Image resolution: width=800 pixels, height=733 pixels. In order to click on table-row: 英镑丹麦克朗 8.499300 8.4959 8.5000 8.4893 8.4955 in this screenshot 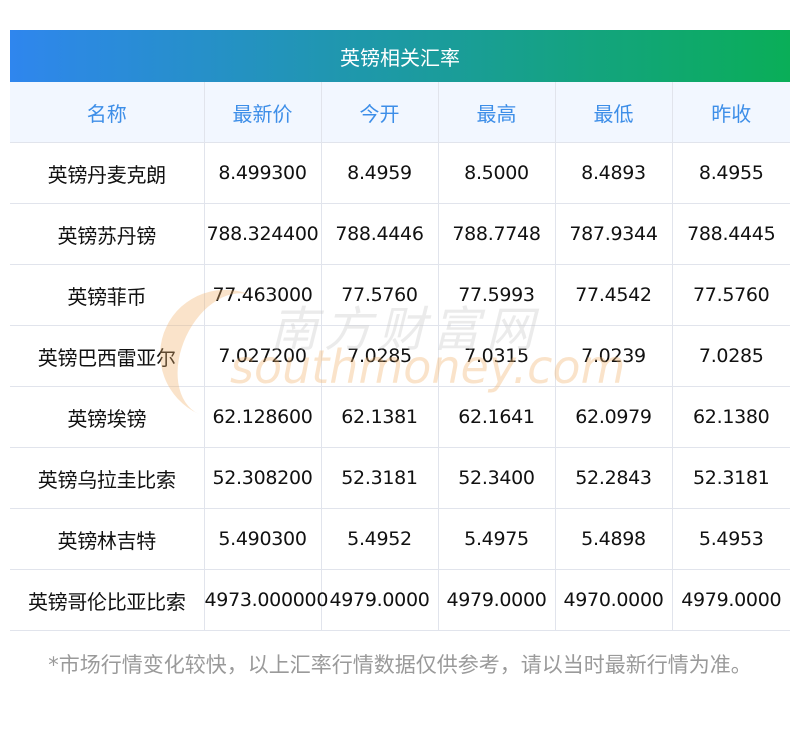, I will do `click(400, 173)`.